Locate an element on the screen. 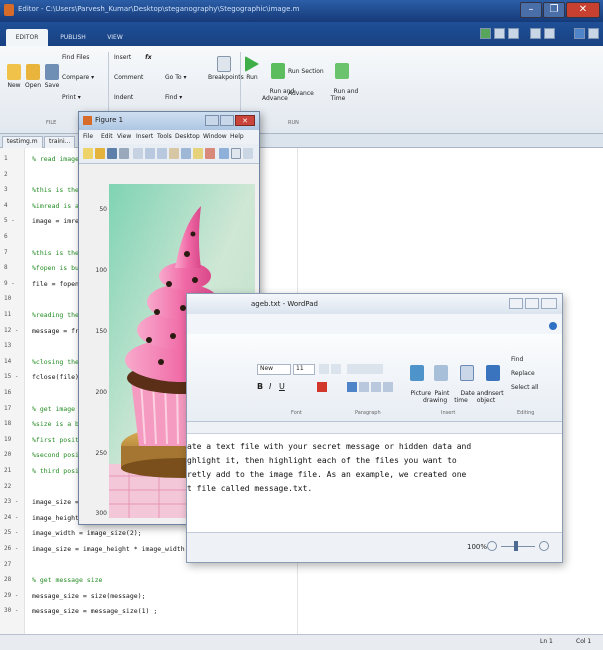 The width and height of the screenshot is (603, 650). code-line: message = fr is located at coordinates (55, 331).